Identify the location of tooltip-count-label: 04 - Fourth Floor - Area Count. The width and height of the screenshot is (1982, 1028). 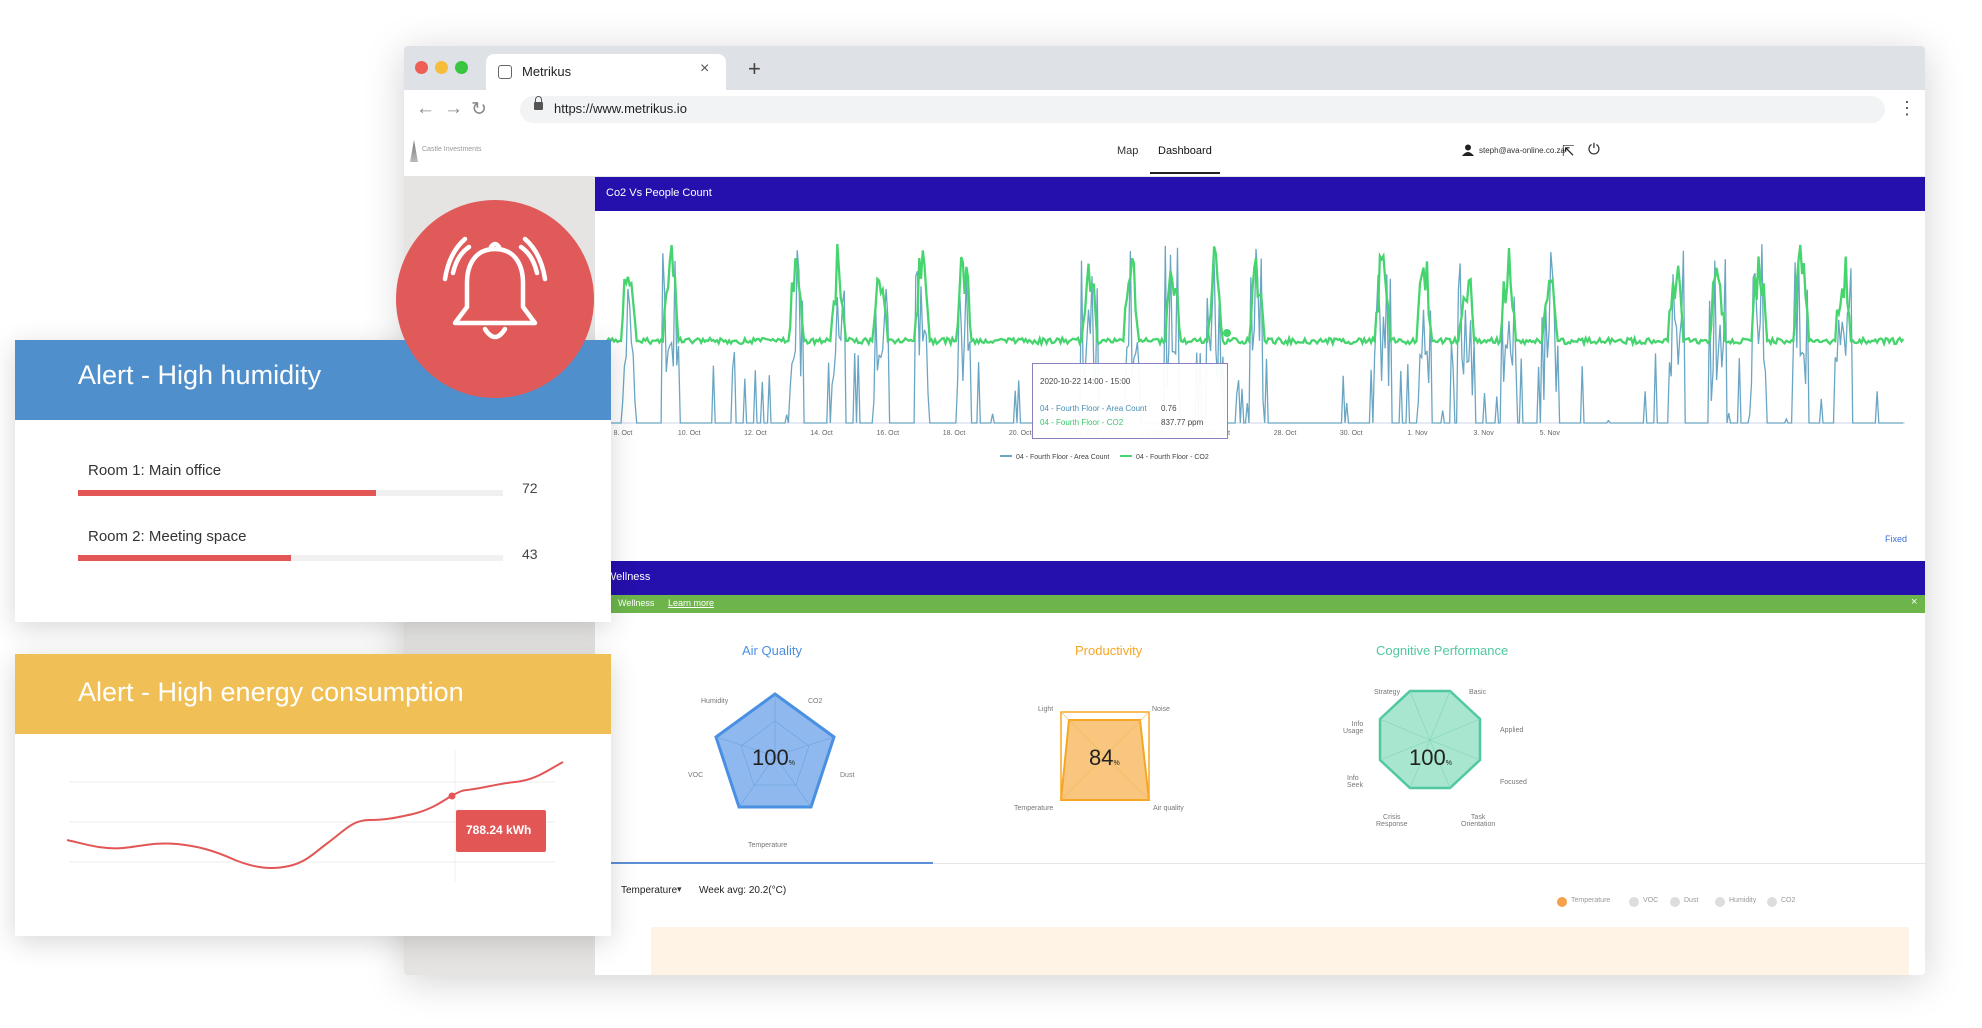
(1093, 408).